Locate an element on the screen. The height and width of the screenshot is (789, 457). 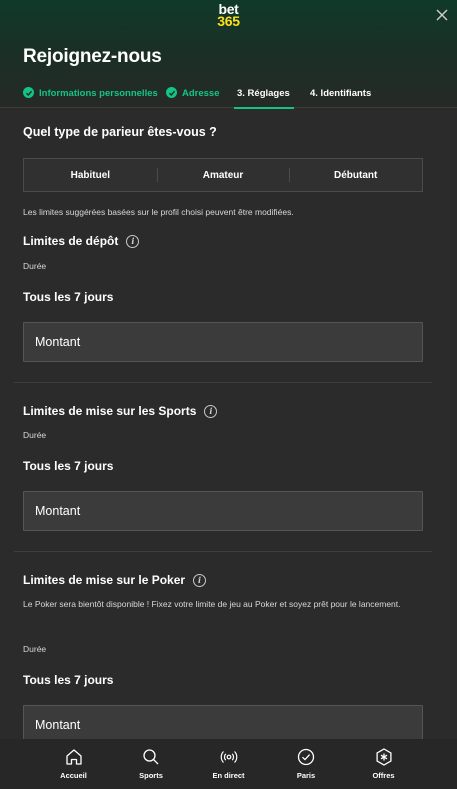
step-credentials: 4. Identifiants is located at coordinates (340, 98).